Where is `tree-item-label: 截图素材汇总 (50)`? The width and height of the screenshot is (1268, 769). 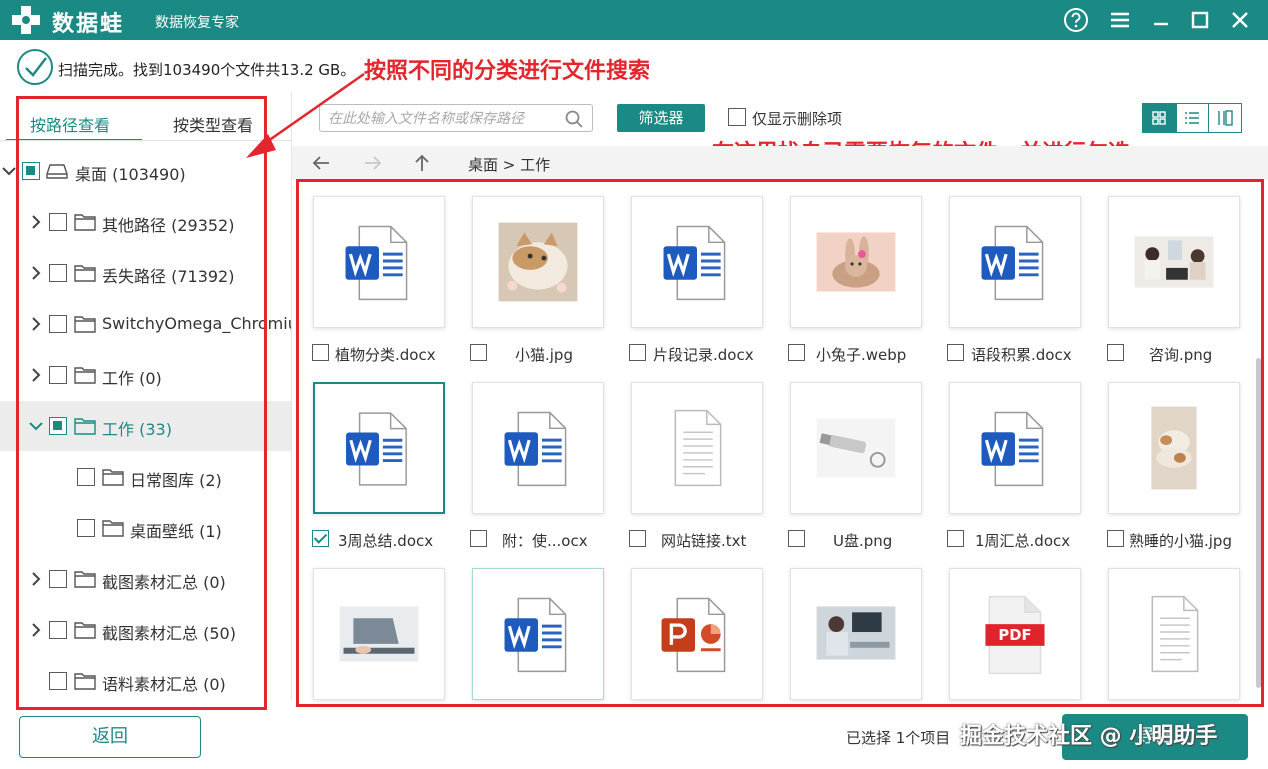 tree-item-label: 截图素材汇总 (50) is located at coordinates (169, 633).